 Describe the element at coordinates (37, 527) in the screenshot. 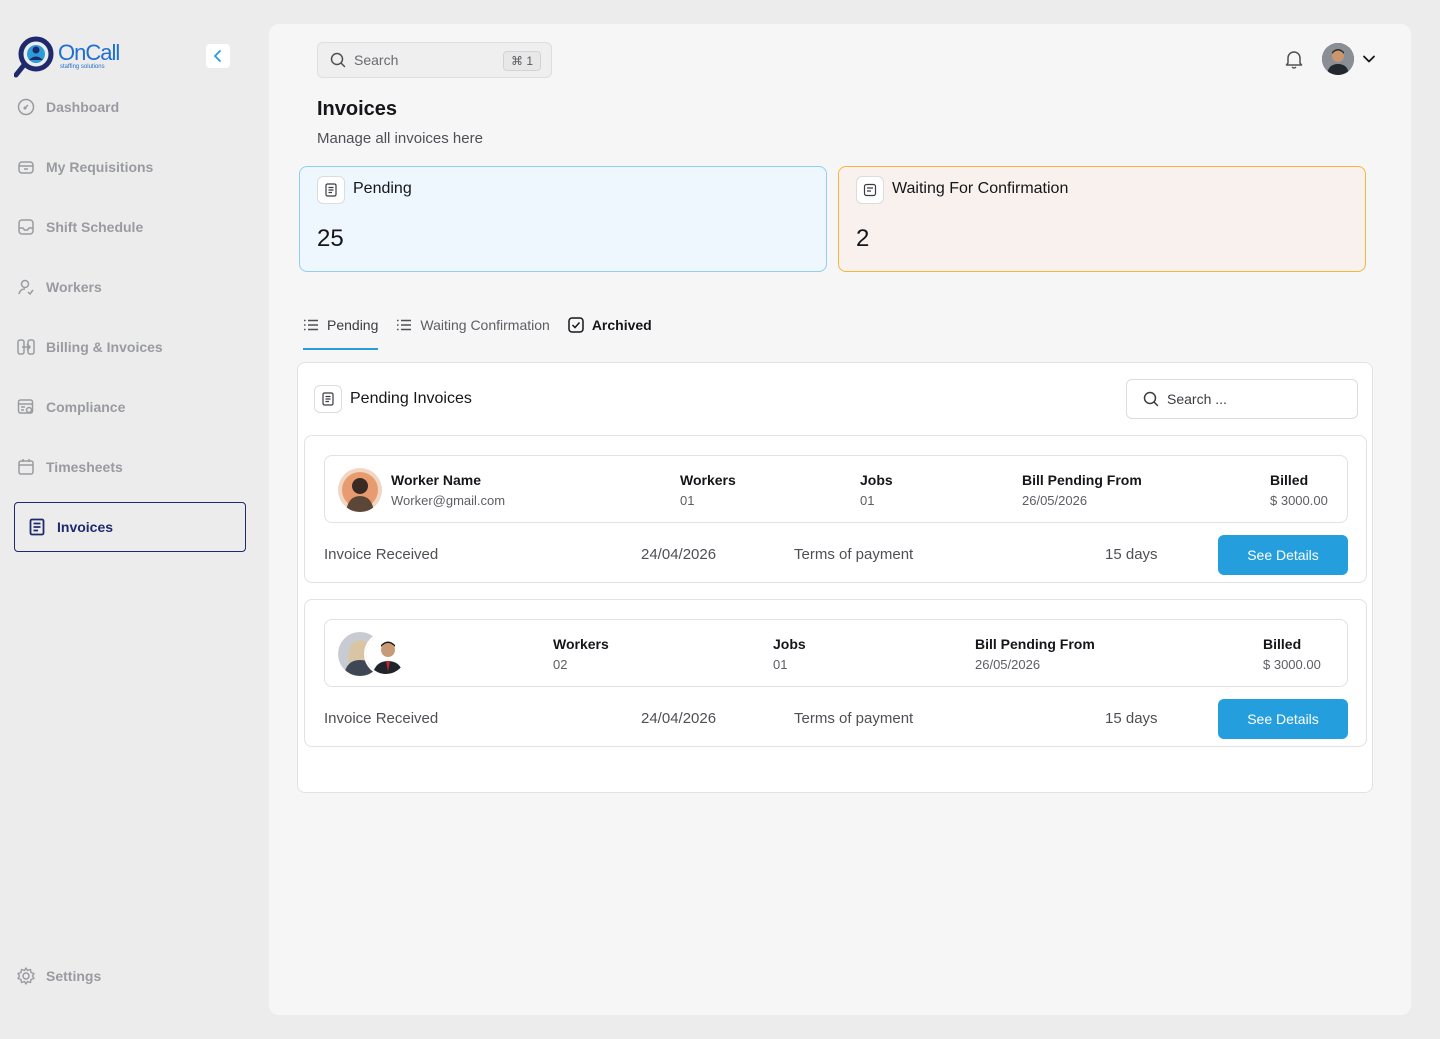

I see `invoice-icon` at that location.